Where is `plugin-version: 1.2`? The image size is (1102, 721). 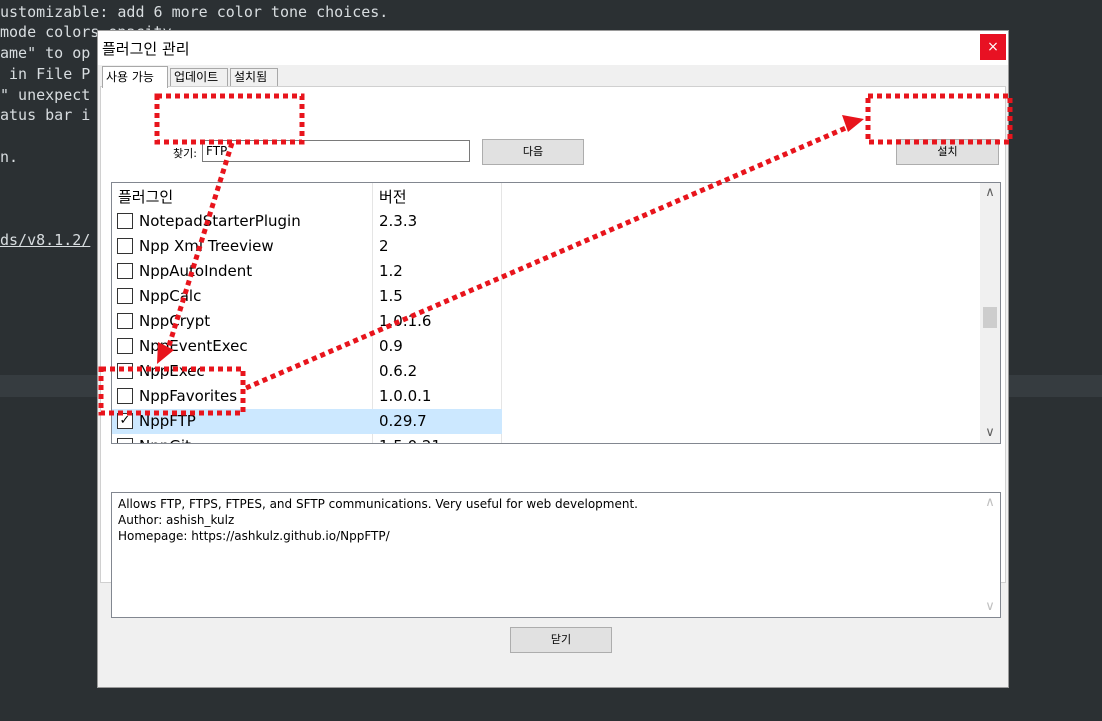 plugin-version: 1.2 is located at coordinates (391, 271).